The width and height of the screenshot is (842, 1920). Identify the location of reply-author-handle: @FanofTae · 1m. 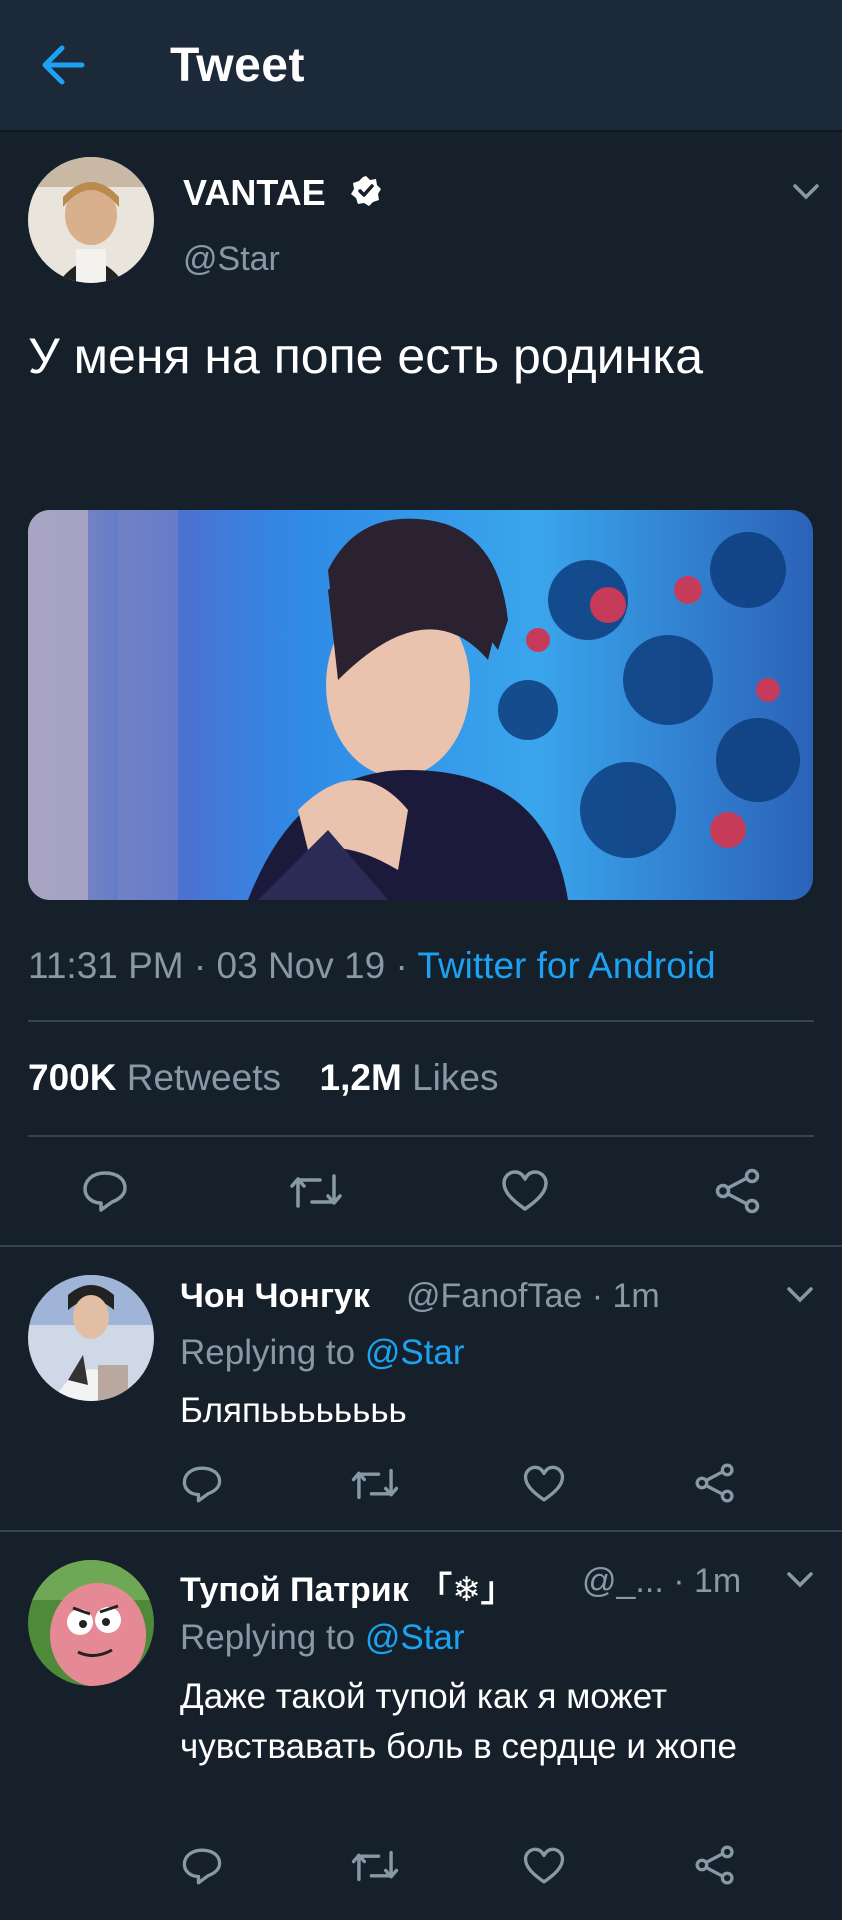
(533, 1296).